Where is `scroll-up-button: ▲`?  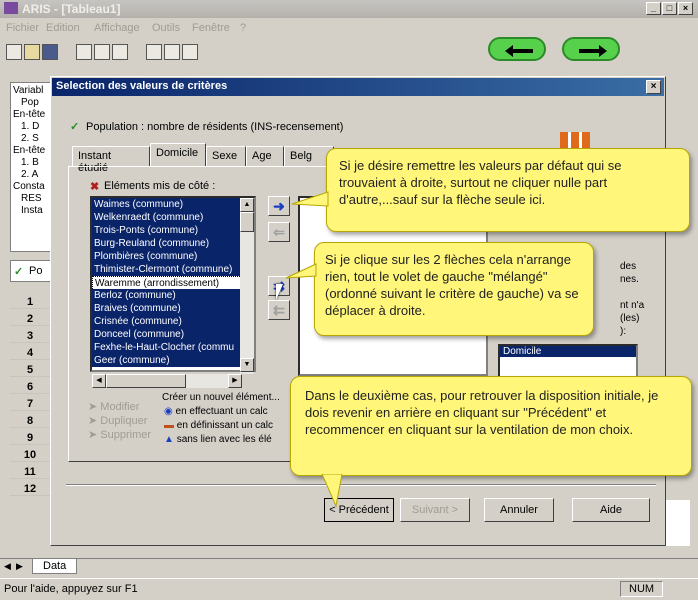
scroll-up-button: ▲ is located at coordinates (247, 205).